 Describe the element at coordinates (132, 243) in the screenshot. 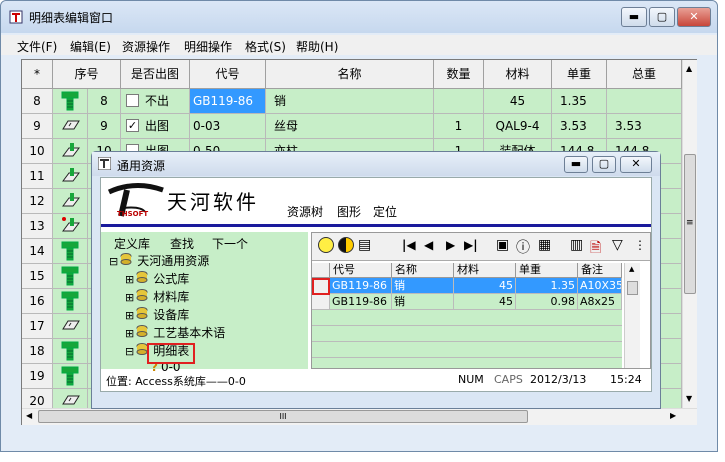

I see `define-library-button: 定义库` at that location.